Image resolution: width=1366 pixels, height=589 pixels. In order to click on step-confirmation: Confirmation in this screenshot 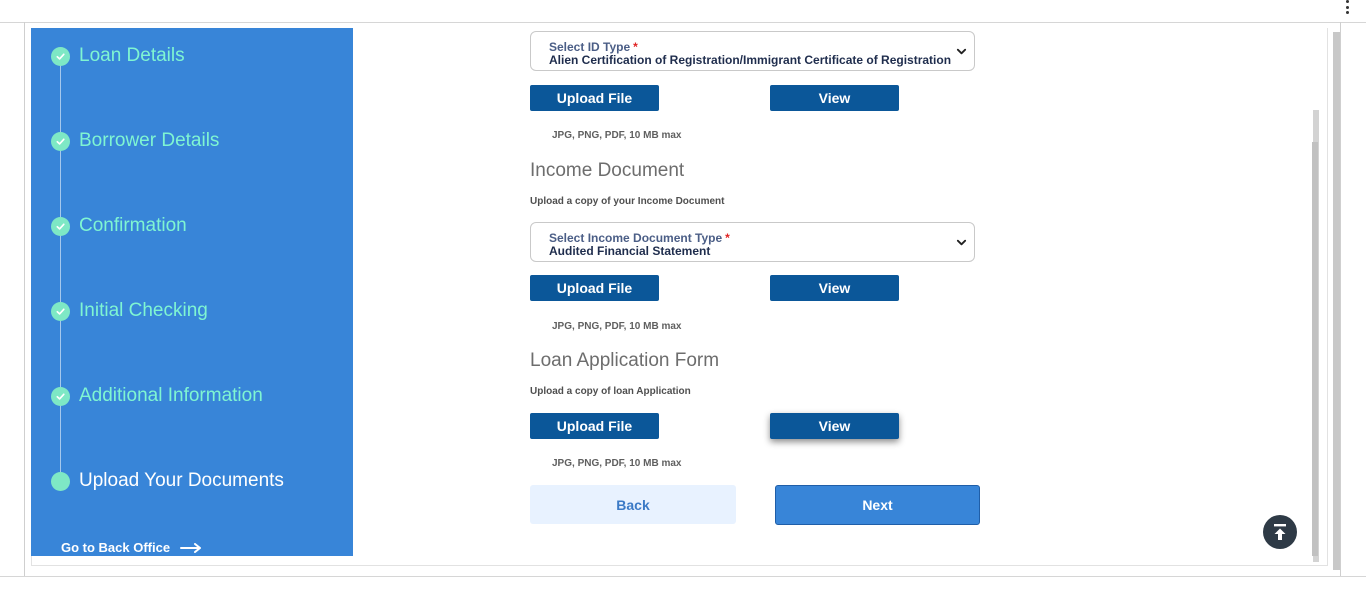, I will do `click(119, 226)`.